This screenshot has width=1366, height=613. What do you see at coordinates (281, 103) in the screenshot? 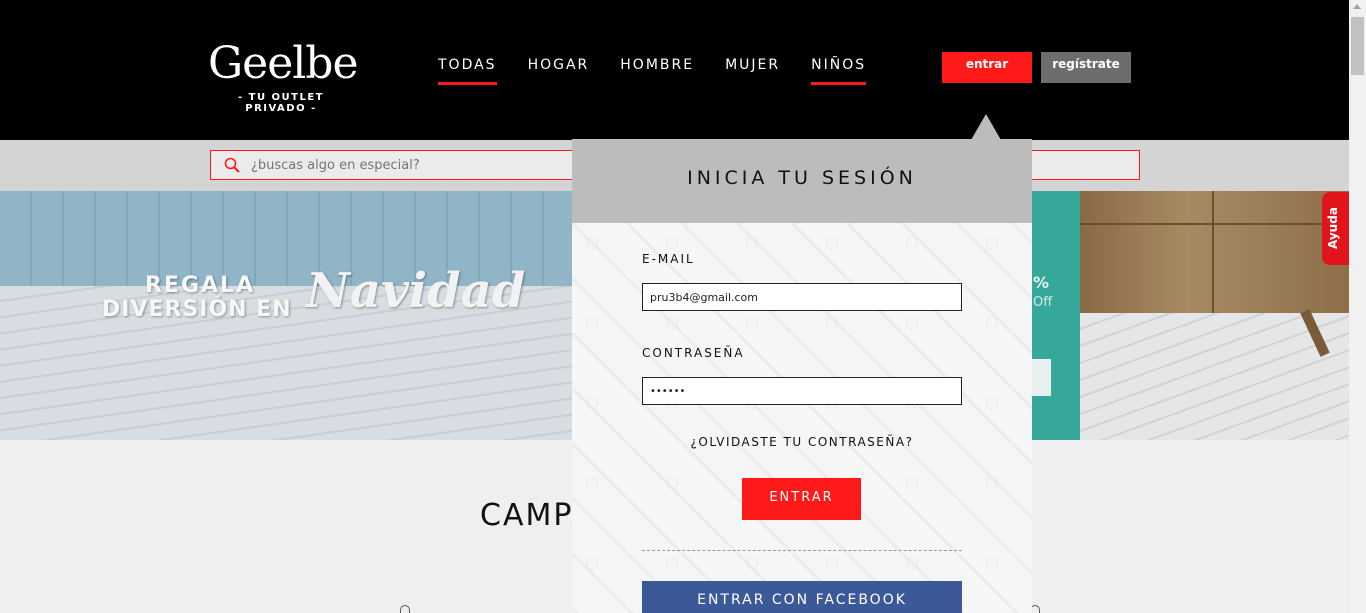
I see `logo-tagline: - TU OUTLET PRIVADO -` at bounding box center [281, 103].